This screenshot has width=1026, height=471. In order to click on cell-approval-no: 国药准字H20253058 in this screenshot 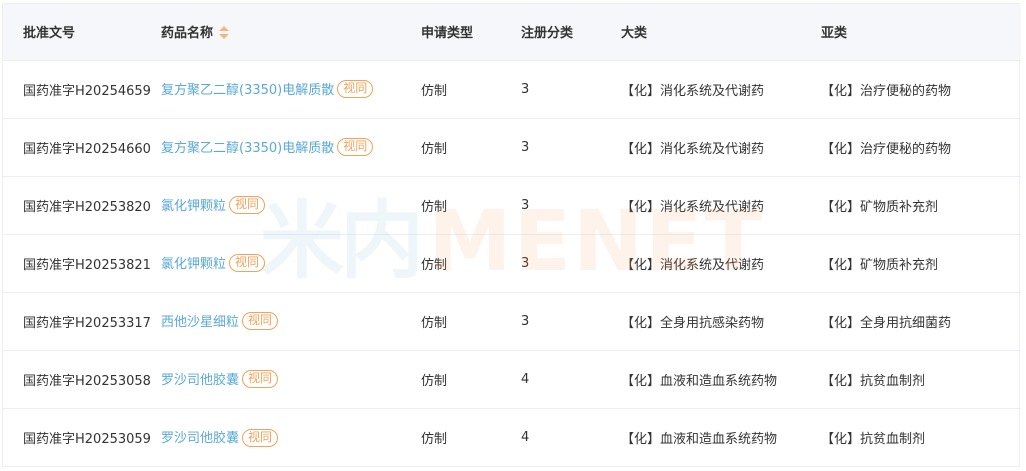, I will do `click(87, 381)`.